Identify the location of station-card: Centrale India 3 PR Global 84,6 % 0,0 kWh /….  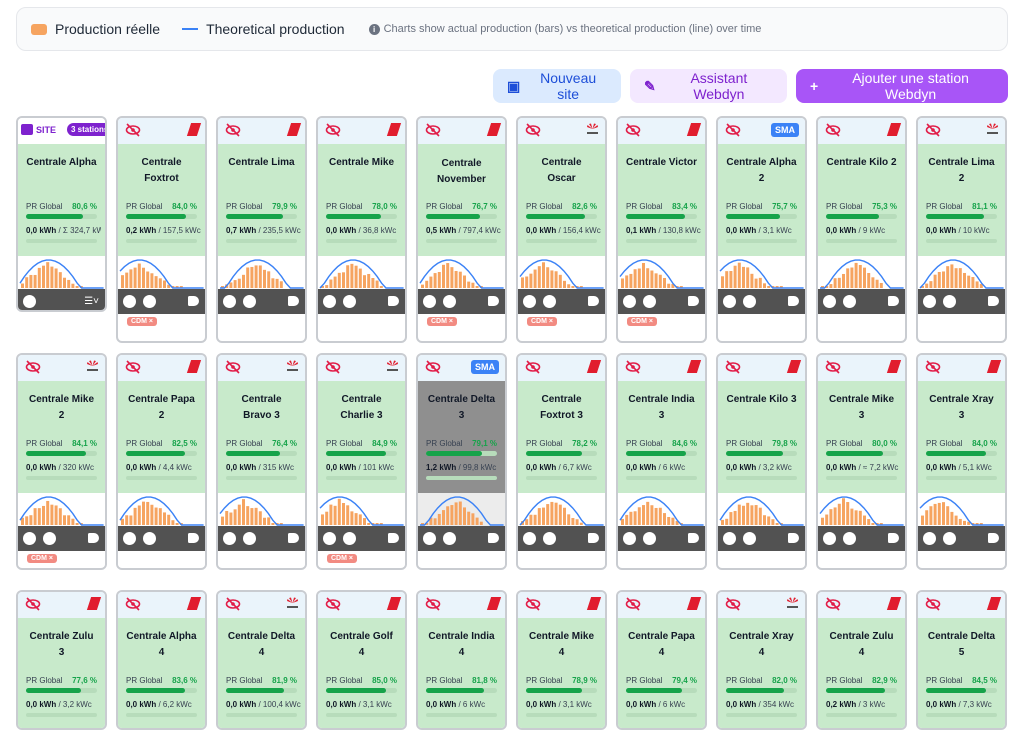
(661, 461).